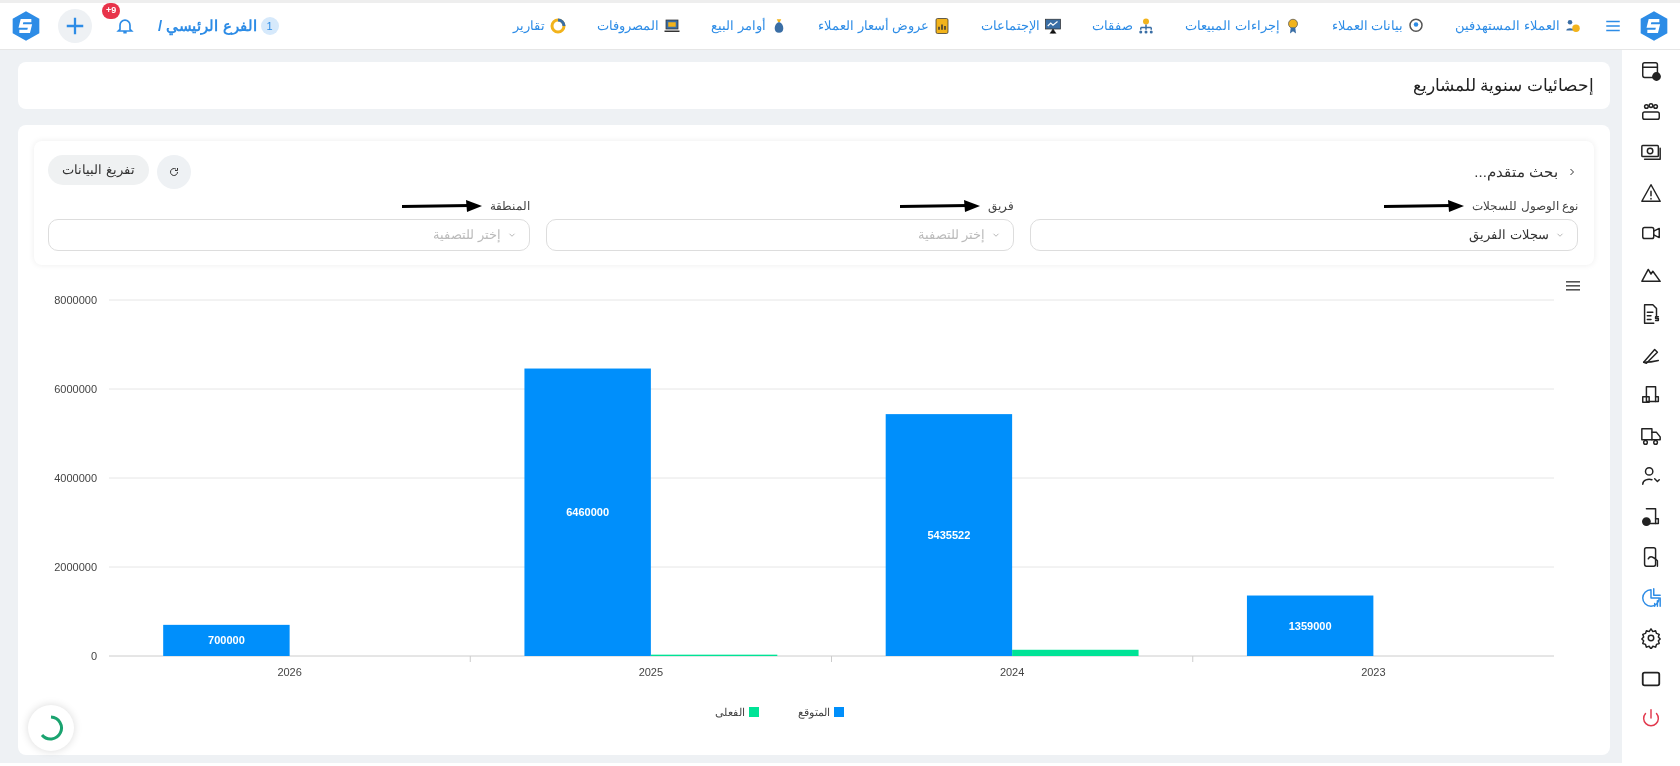  Describe the element at coordinates (1012, 672) in the screenshot. I see `x-axis-label: 2024` at that location.